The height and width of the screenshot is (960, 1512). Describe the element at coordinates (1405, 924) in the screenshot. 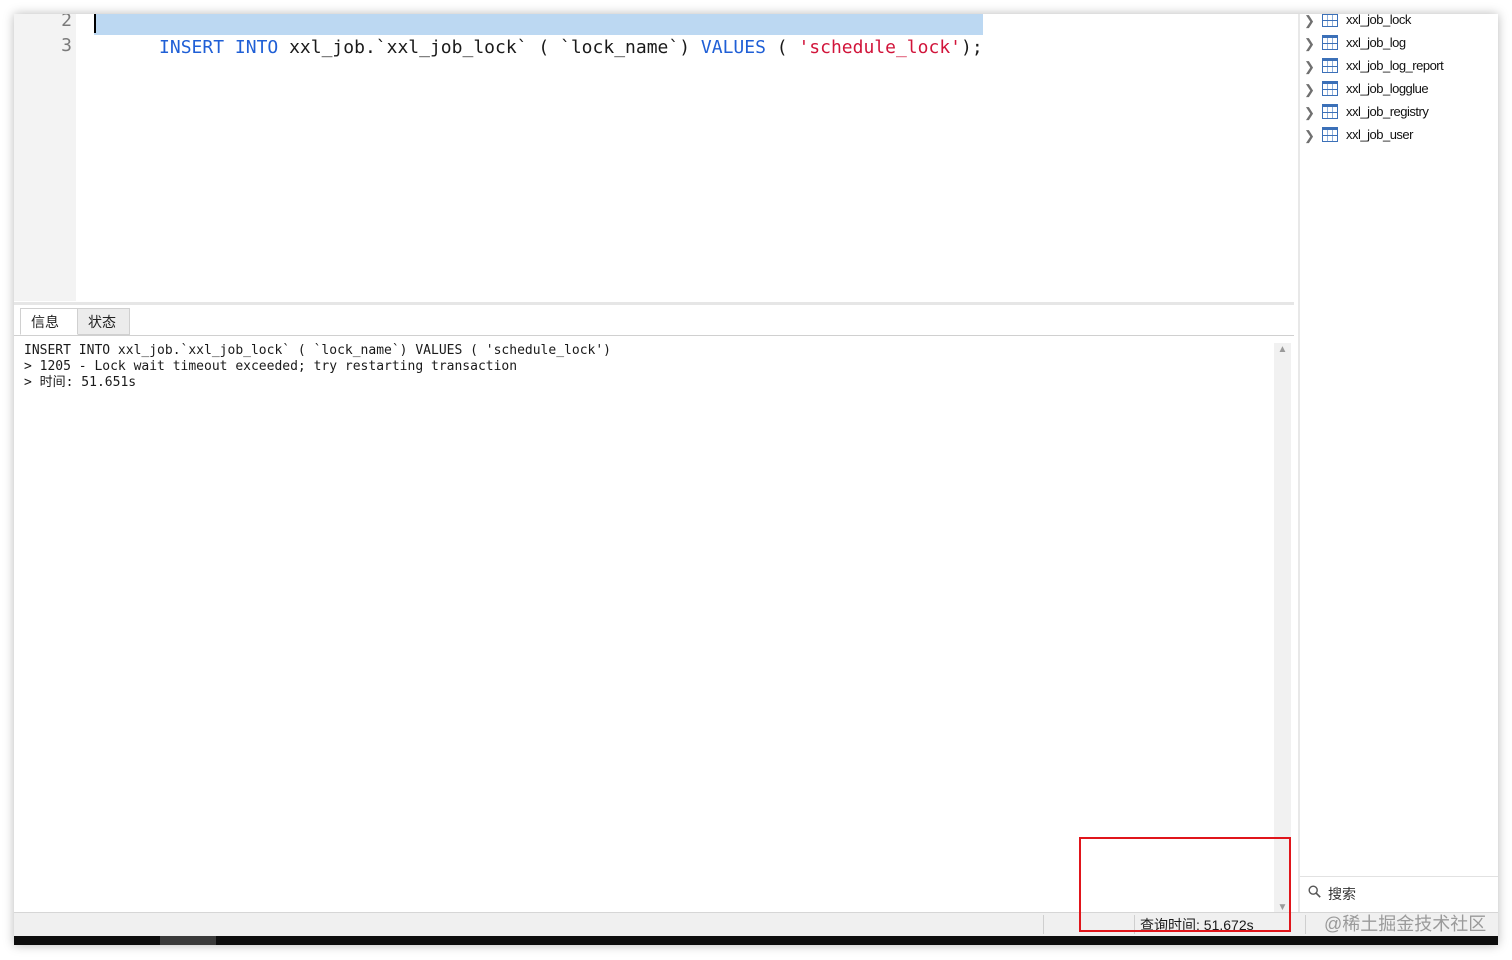

I see `watermark: @稀土掘金技术社区` at that location.